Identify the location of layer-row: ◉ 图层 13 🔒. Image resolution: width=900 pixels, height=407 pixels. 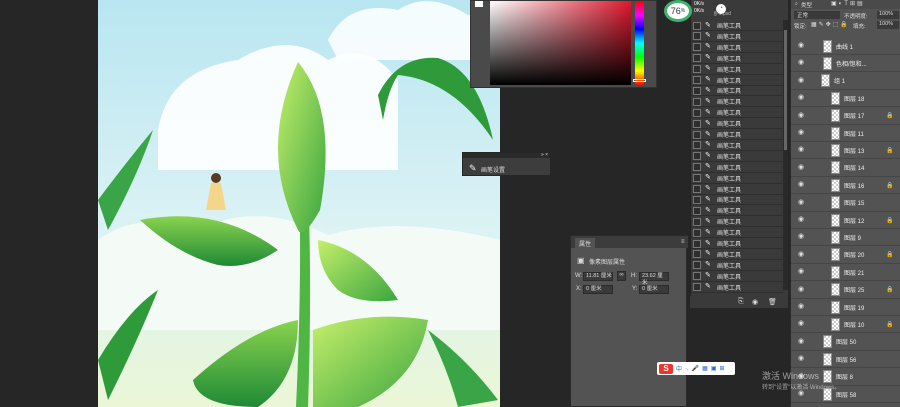
(845, 151).